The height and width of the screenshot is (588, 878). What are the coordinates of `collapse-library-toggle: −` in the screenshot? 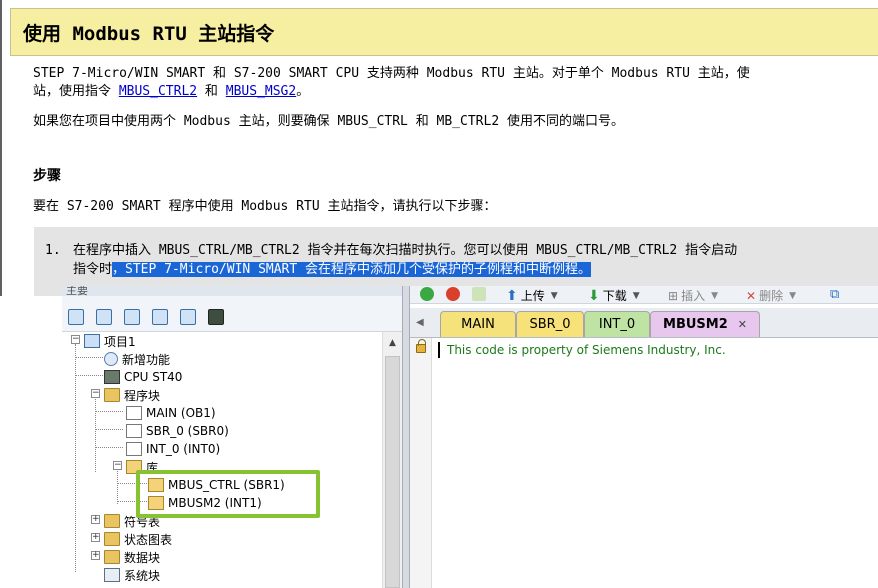 It's located at (117, 465).